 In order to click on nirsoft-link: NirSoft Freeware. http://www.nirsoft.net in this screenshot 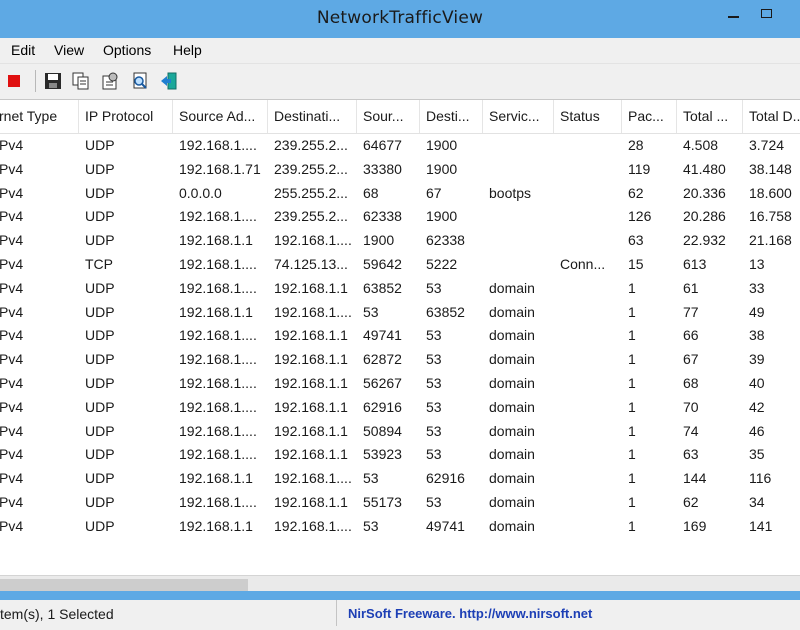, I will do `click(470, 613)`.